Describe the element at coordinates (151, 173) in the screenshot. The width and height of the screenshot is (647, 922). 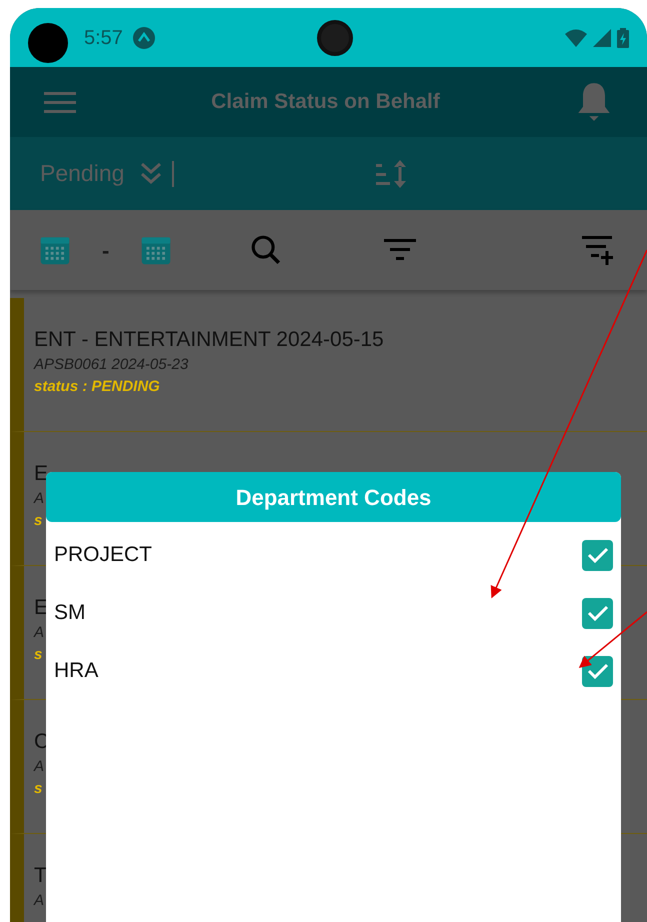
I see `double-chevron-icon` at that location.